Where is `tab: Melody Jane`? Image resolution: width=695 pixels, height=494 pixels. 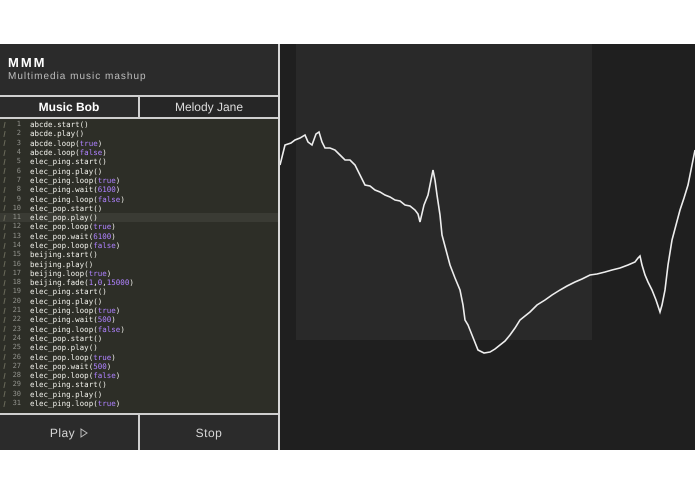
tab: Melody Jane is located at coordinates (208, 107).